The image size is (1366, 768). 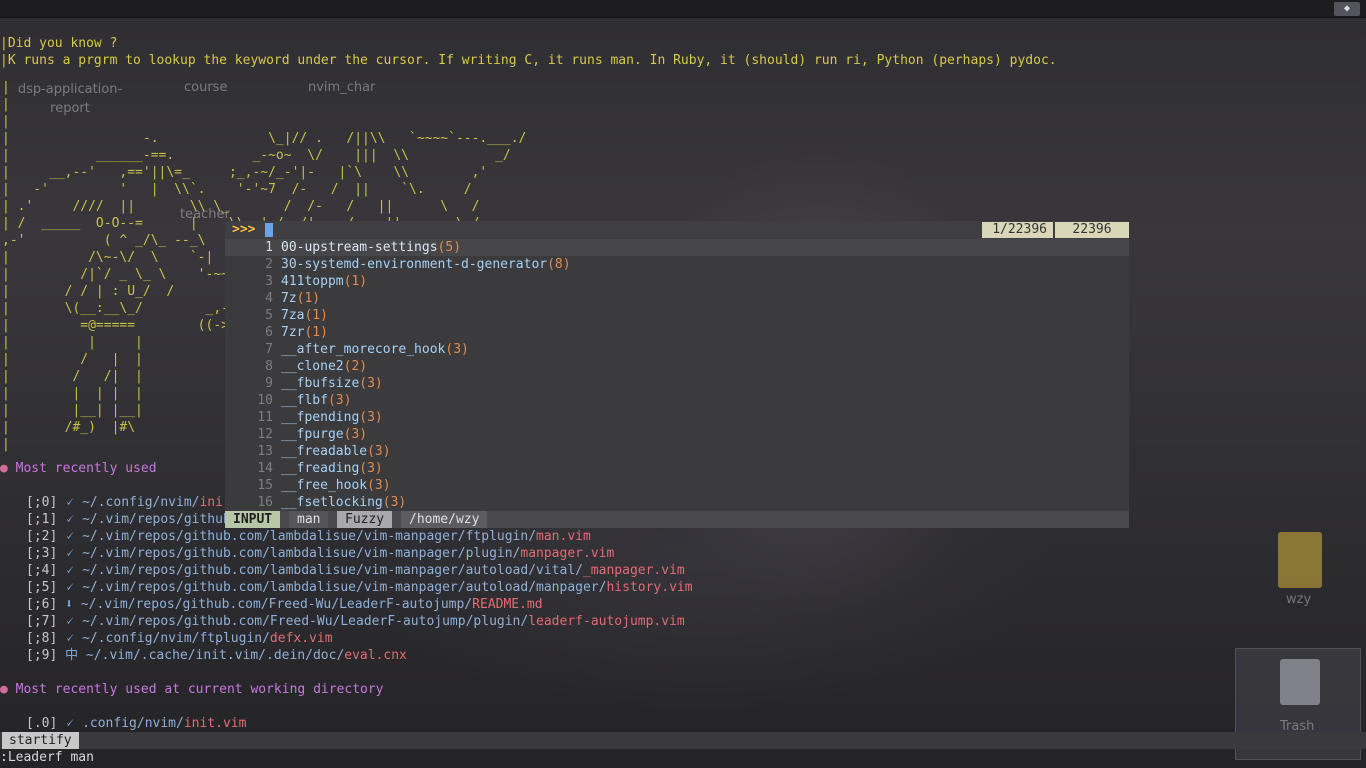 I want to click on man-page-section: (8), so click(x=559, y=264).